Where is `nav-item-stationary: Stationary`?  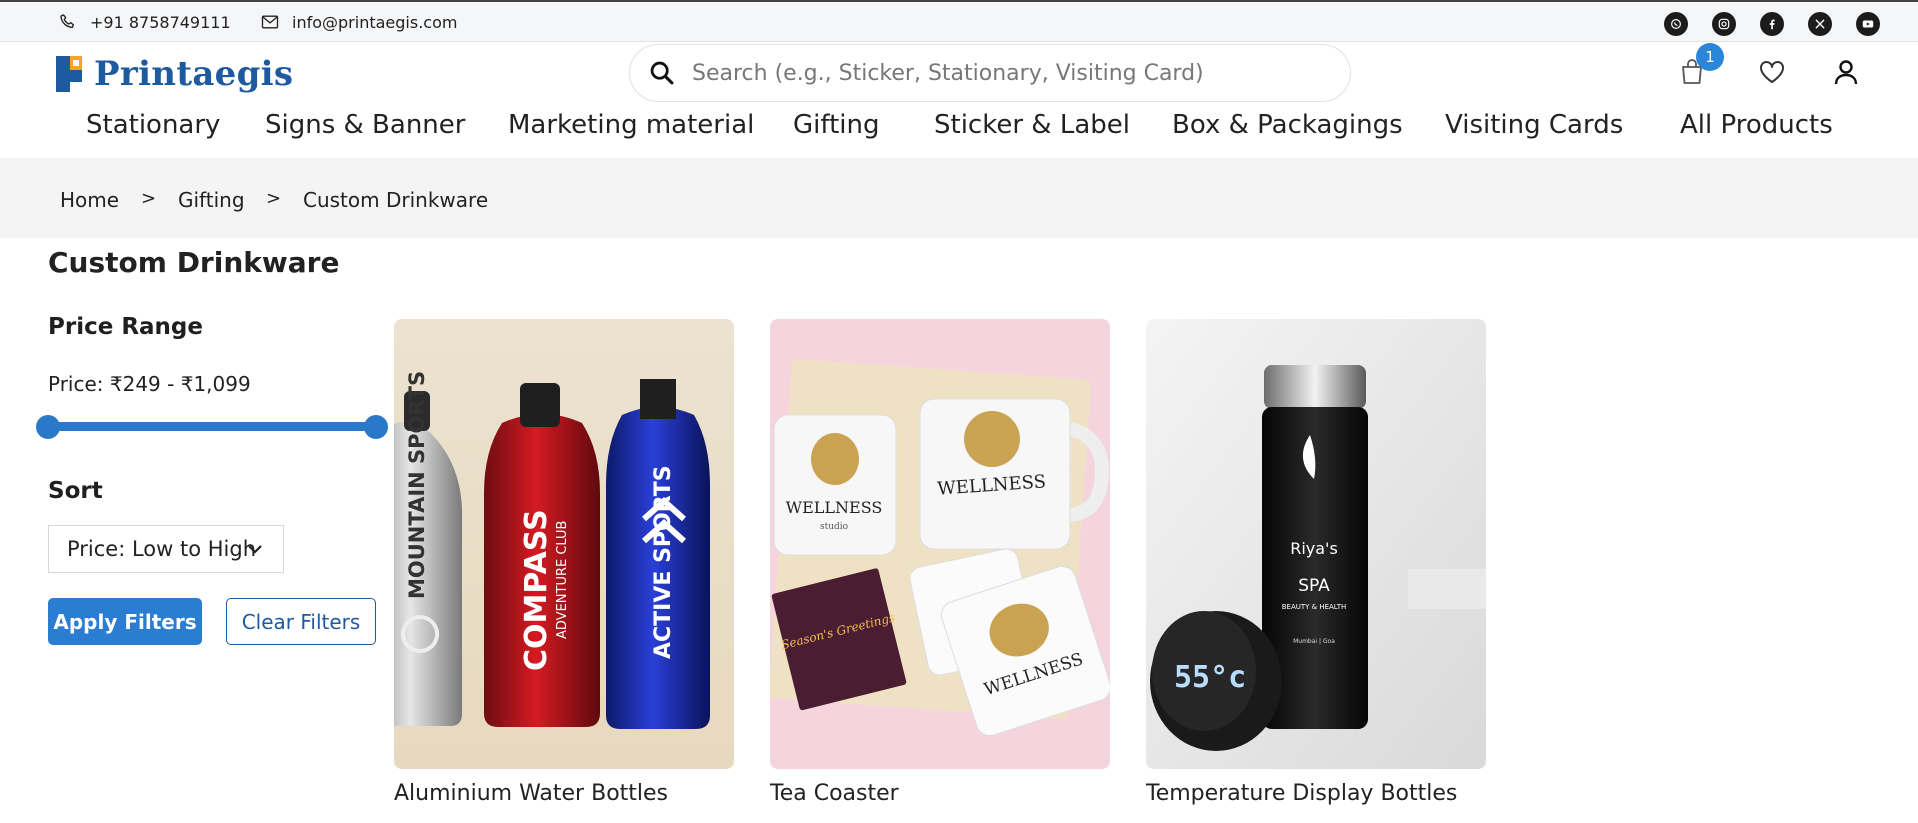
nav-item-stationary: Stationary is located at coordinates (153, 125).